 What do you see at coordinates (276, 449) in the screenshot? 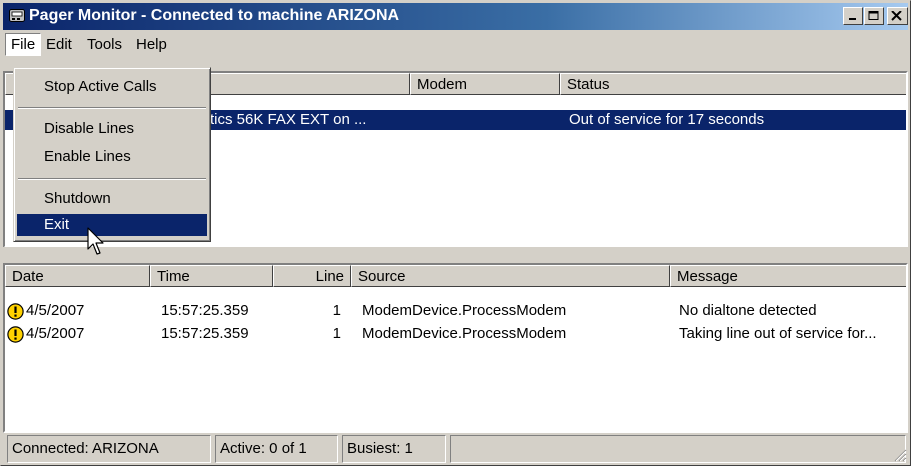
I see `status-active: Active: 0 of 1` at bounding box center [276, 449].